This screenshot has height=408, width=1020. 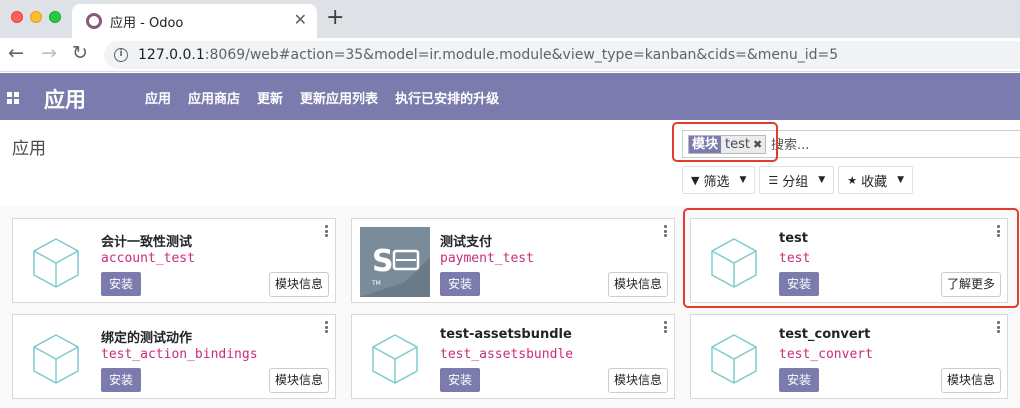 What do you see at coordinates (80, 53) in the screenshot?
I see `reload-icon: ↻` at bounding box center [80, 53].